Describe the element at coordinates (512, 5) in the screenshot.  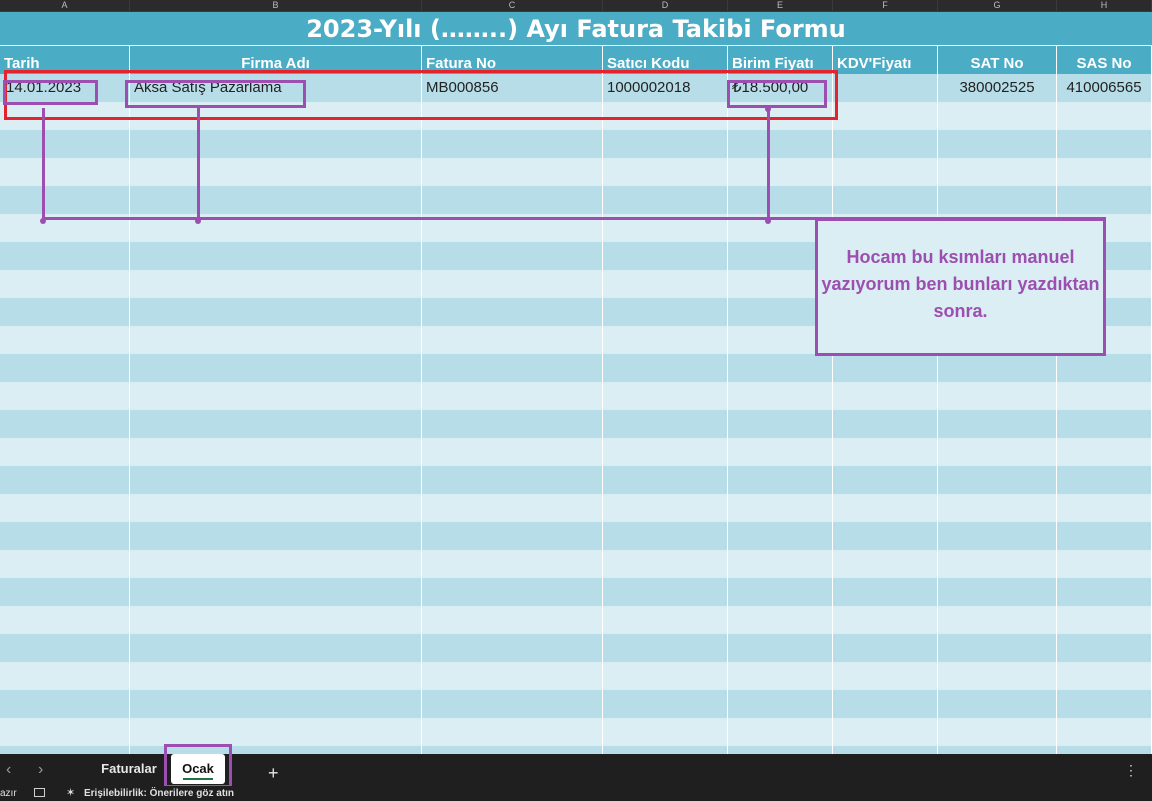
I see `column-letter-c: C` at that location.